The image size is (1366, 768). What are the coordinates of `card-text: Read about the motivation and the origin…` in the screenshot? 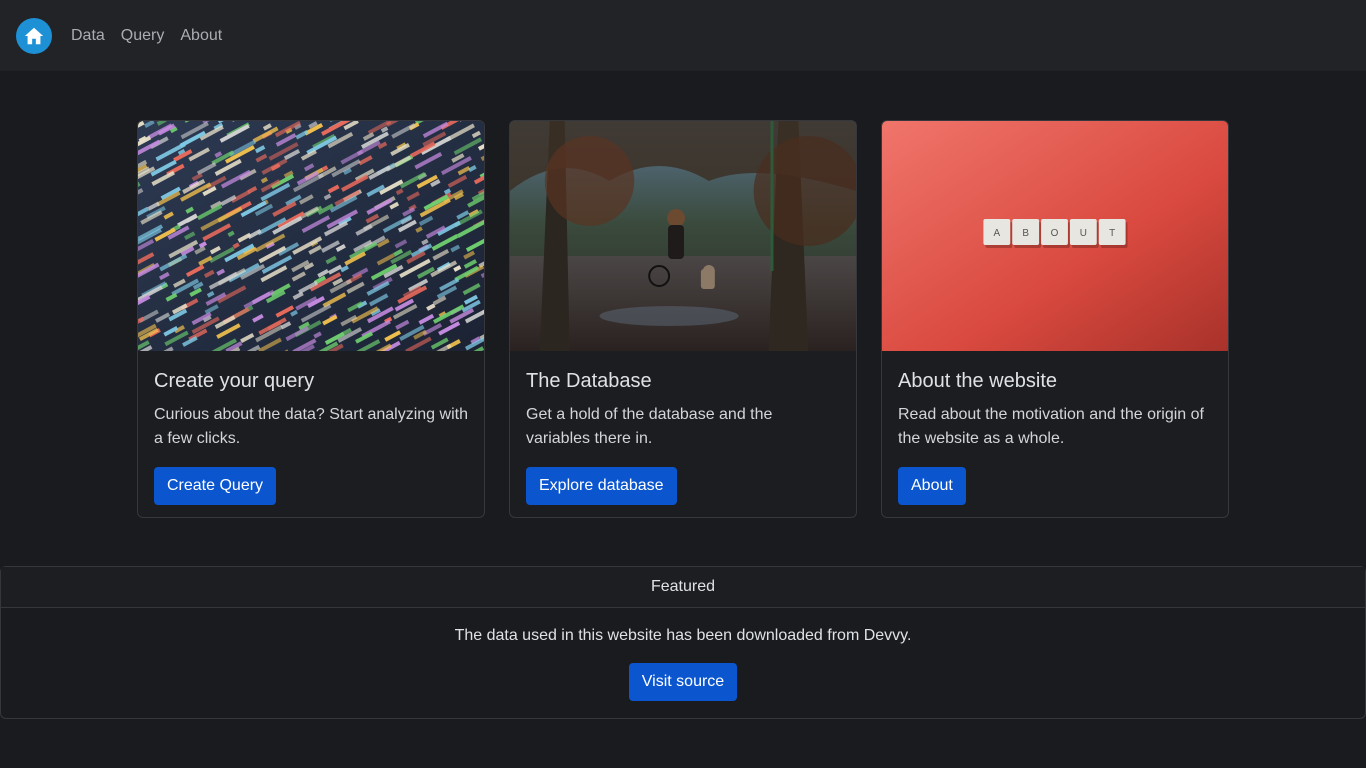 It's located at (1051, 426).